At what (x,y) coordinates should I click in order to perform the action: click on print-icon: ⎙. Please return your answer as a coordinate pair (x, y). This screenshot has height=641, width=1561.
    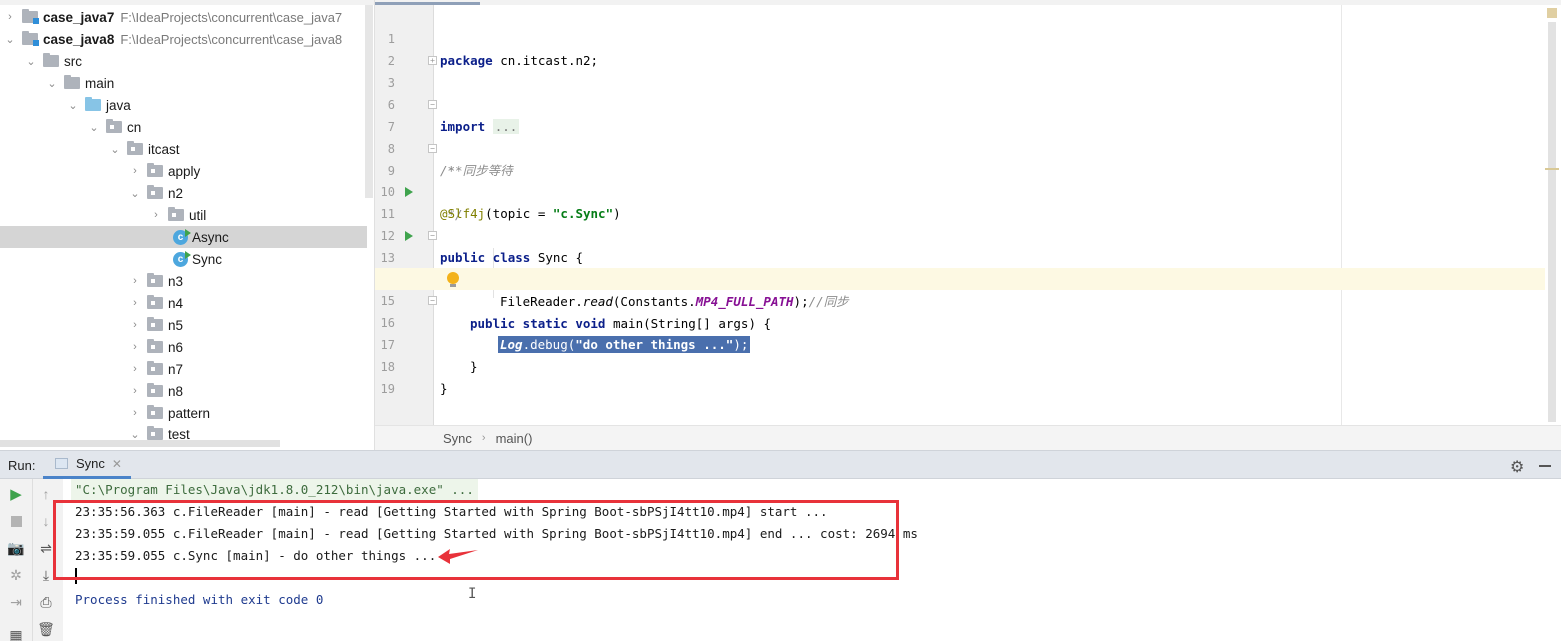
    Looking at the image, I should click on (46, 602).